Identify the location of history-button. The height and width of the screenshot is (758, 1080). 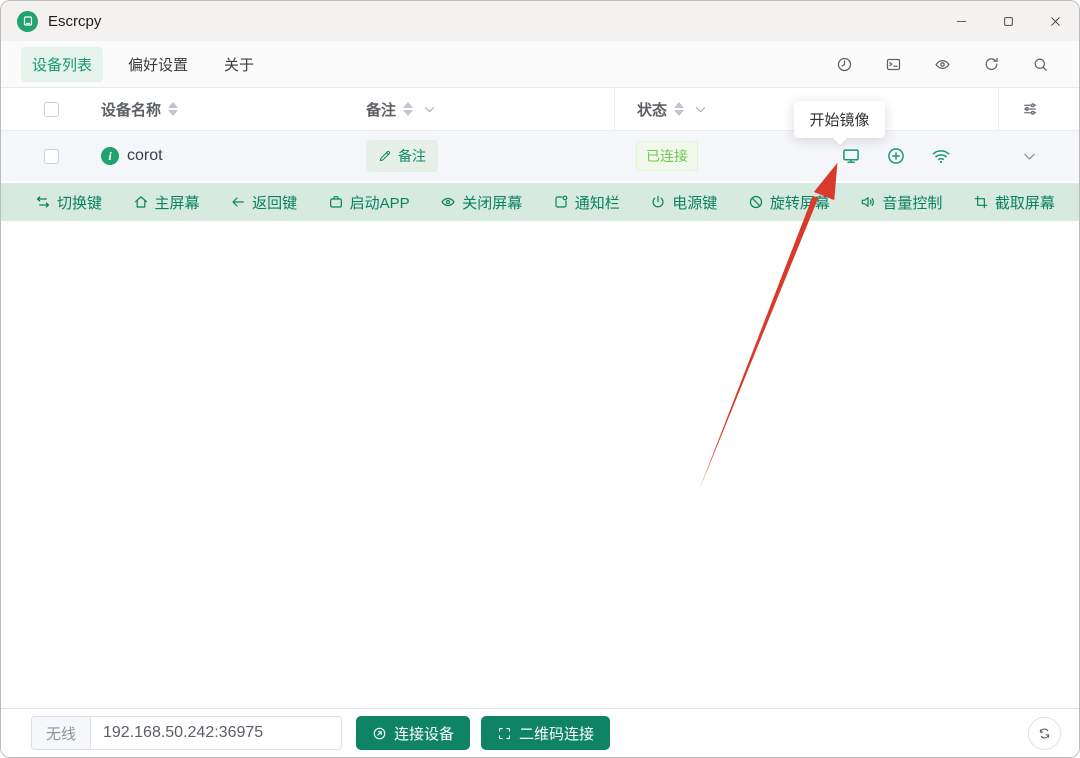
(844, 64).